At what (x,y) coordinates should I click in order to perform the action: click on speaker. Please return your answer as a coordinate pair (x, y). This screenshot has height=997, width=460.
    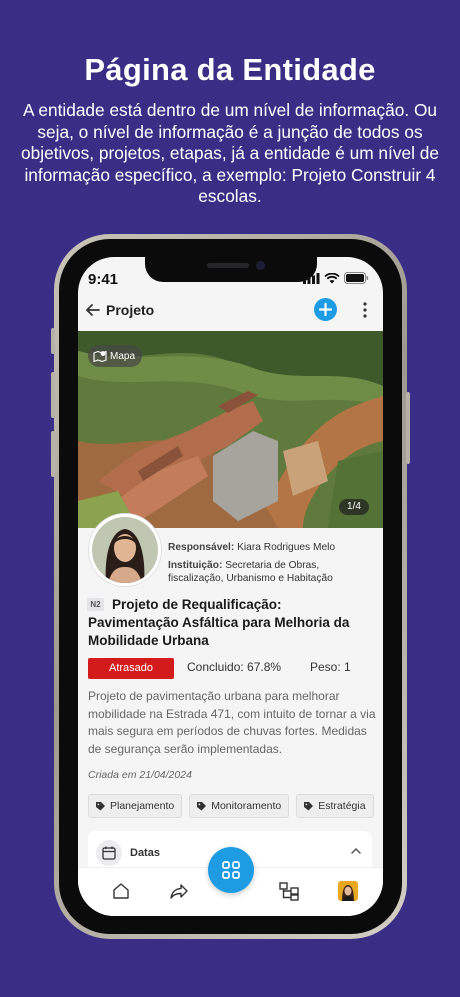
    Looking at the image, I should click on (228, 265).